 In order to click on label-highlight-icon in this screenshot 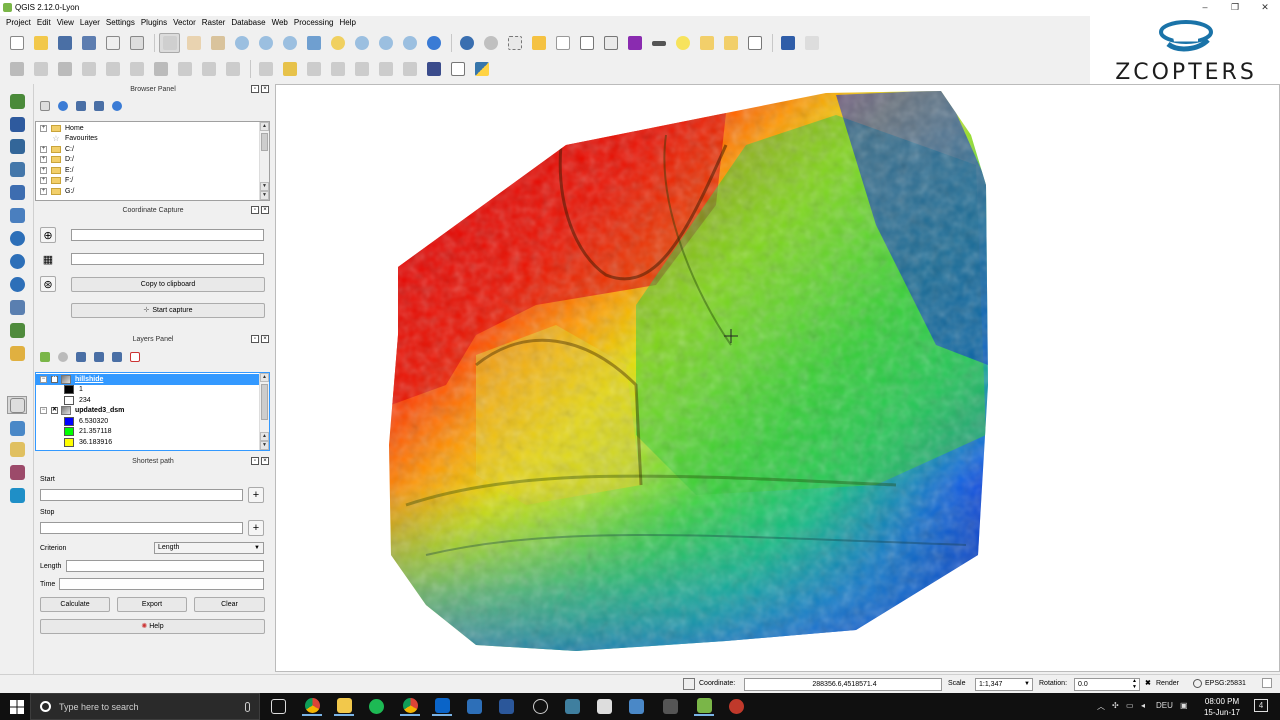, I will do `click(289, 69)`.